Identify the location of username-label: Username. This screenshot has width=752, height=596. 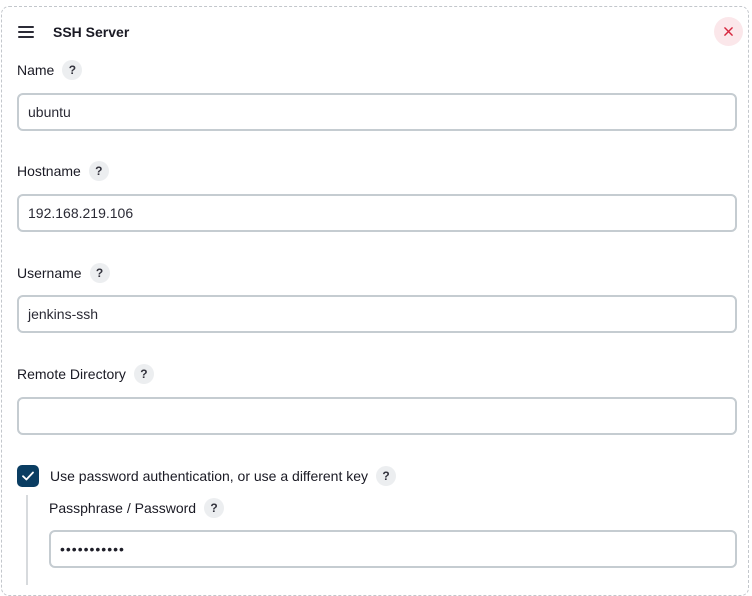
(49, 273).